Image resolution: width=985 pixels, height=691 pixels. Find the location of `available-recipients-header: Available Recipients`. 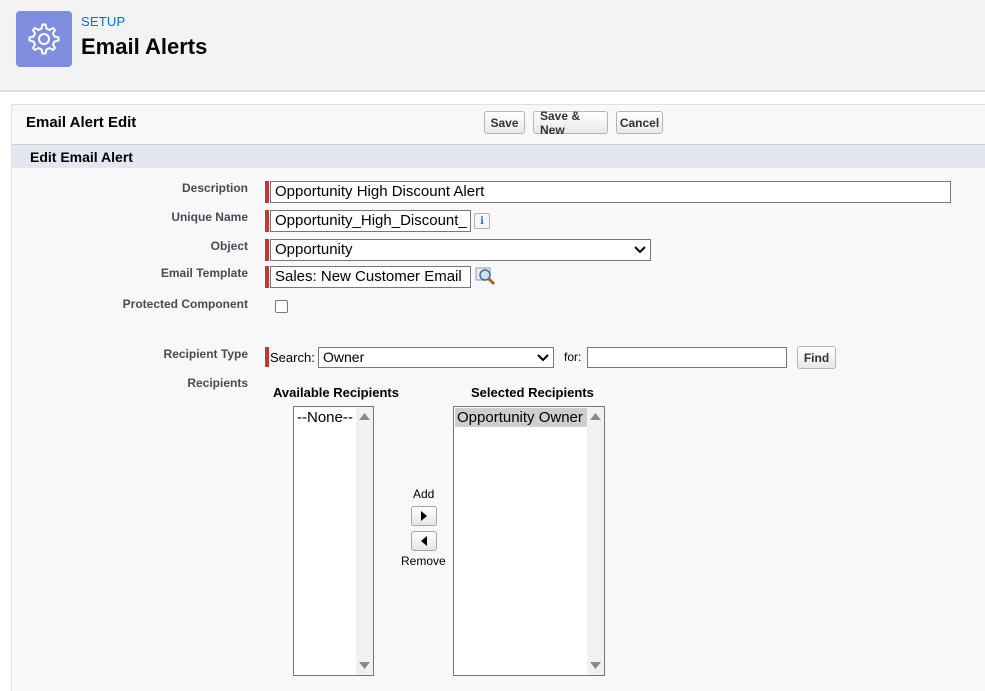

available-recipients-header: Available Recipients is located at coordinates (336, 392).